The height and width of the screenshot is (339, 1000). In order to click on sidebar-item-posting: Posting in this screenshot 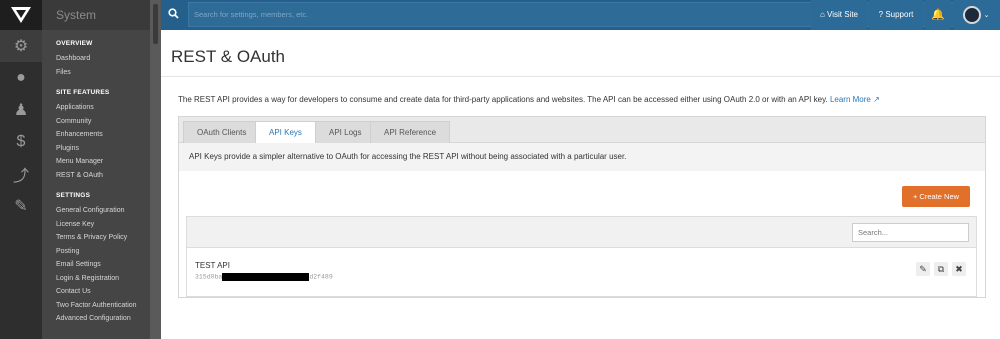, I will do `click(103, 252)`.